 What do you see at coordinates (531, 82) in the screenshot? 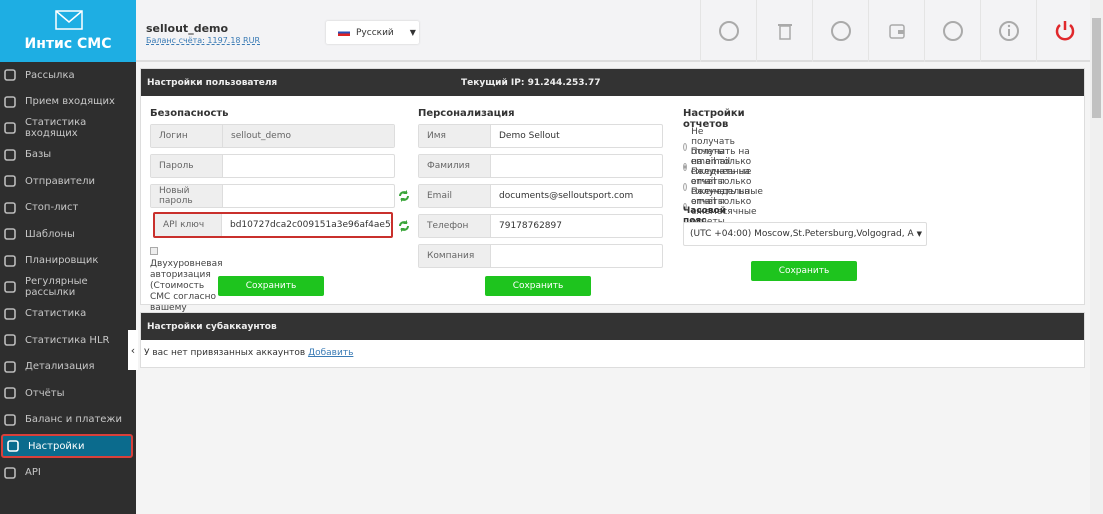
I see `current-ip: Текущий IP: 91.244.253.77` at bounding box center [531, 82].